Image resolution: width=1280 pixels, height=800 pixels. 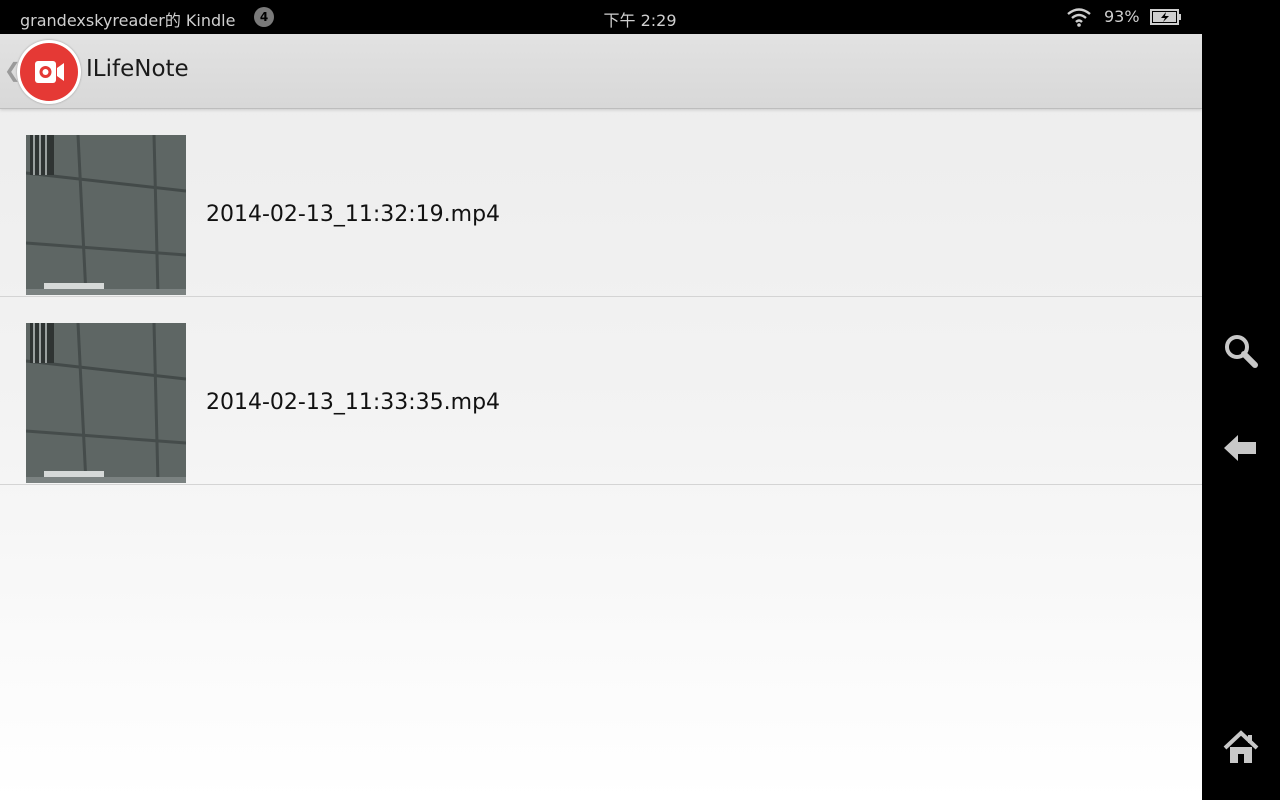 What do you see at coordinates (1241, 351) in the screenshot?
I see `search-icon` at bounding box center [1241, 351].